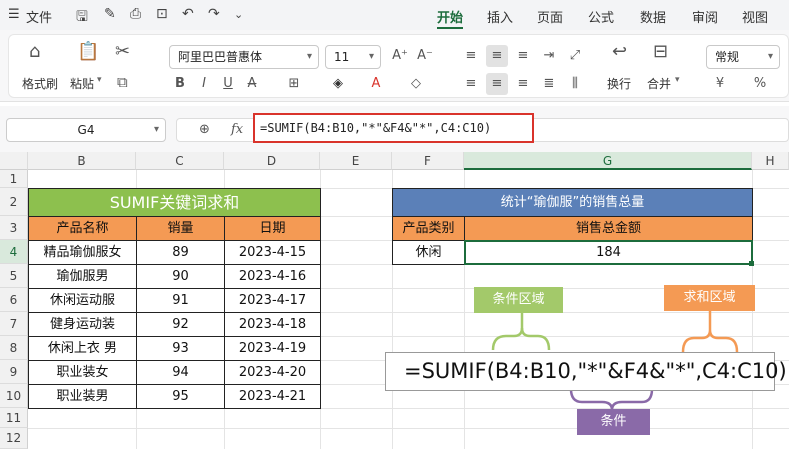  Describe the element at coordinates (400, 56) in the screenshot. I see `increase-font-icon: A⁺` at that location.